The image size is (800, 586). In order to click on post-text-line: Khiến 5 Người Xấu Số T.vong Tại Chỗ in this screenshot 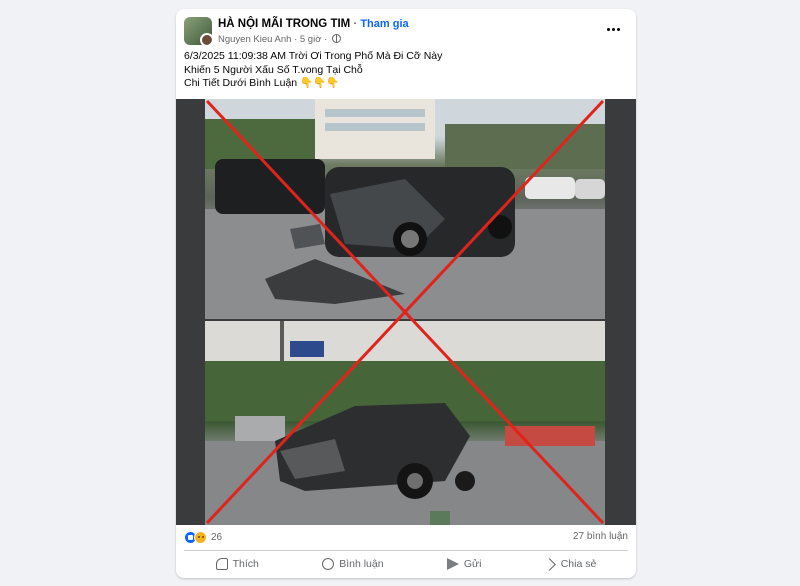, I will do `click(273, 69)`.